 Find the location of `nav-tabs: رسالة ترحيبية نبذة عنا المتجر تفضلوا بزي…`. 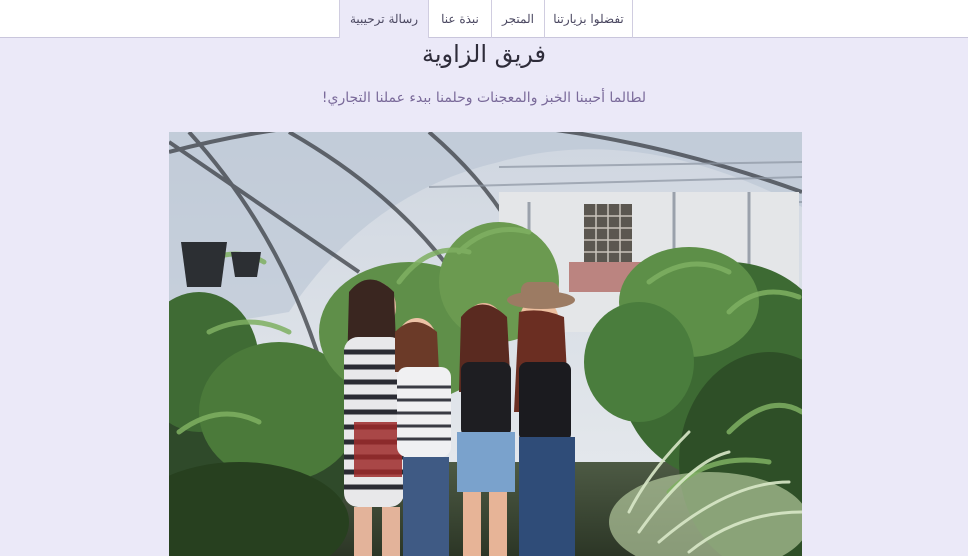

nav-tabs: رسالة ترحيبية نبذة عنا المتجر تفضلوا بزي… is located at coordinates (486, 19).